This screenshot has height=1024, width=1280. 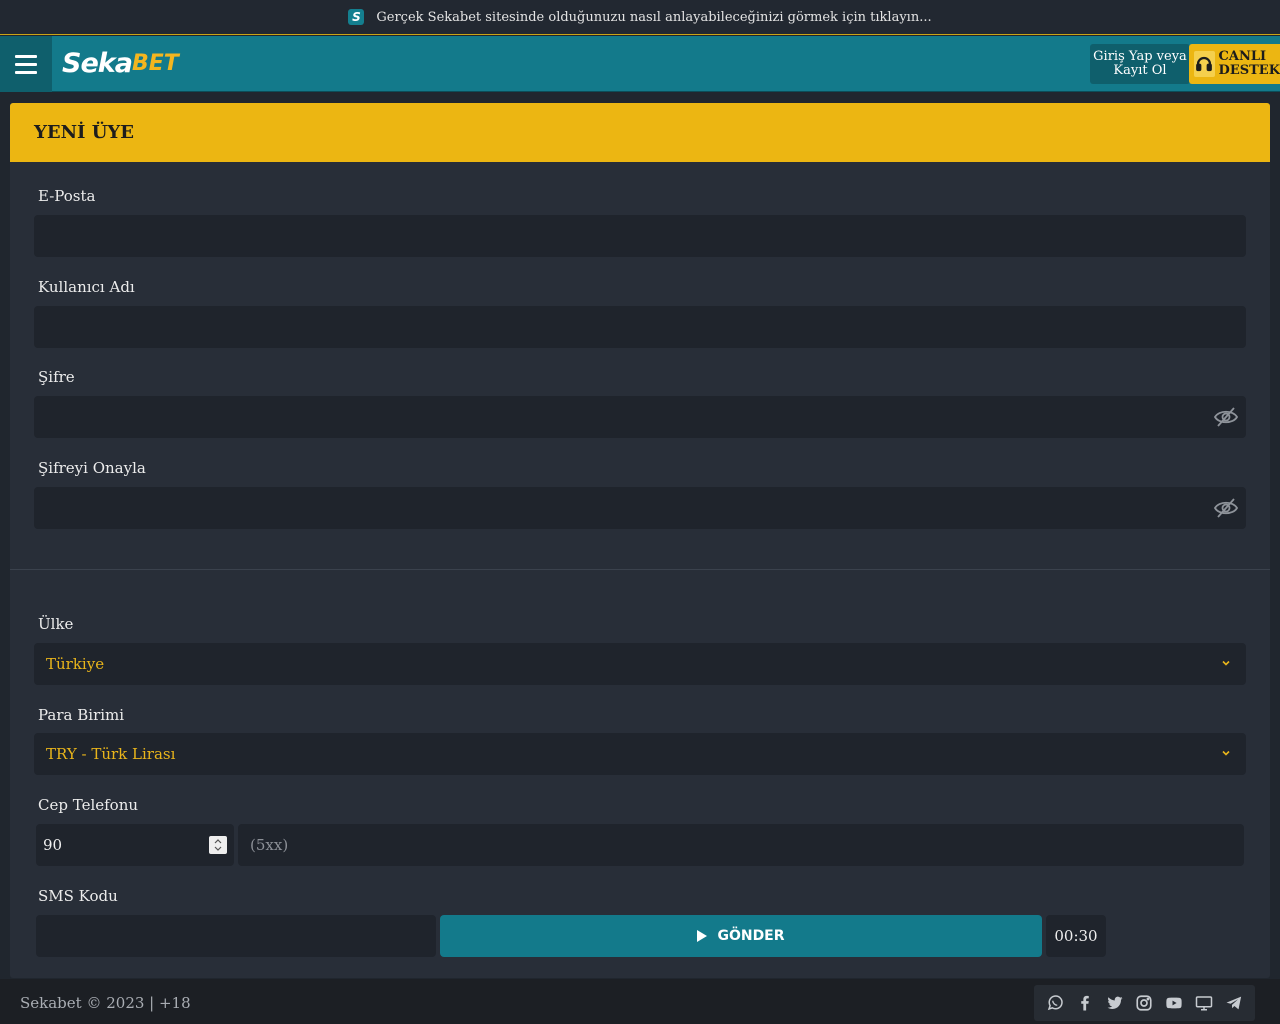 What do you see at coordinates (1140, 70) in the screenshot?
I see `login-line2: Kayıt Ol` at bounding box center [1140, 70].